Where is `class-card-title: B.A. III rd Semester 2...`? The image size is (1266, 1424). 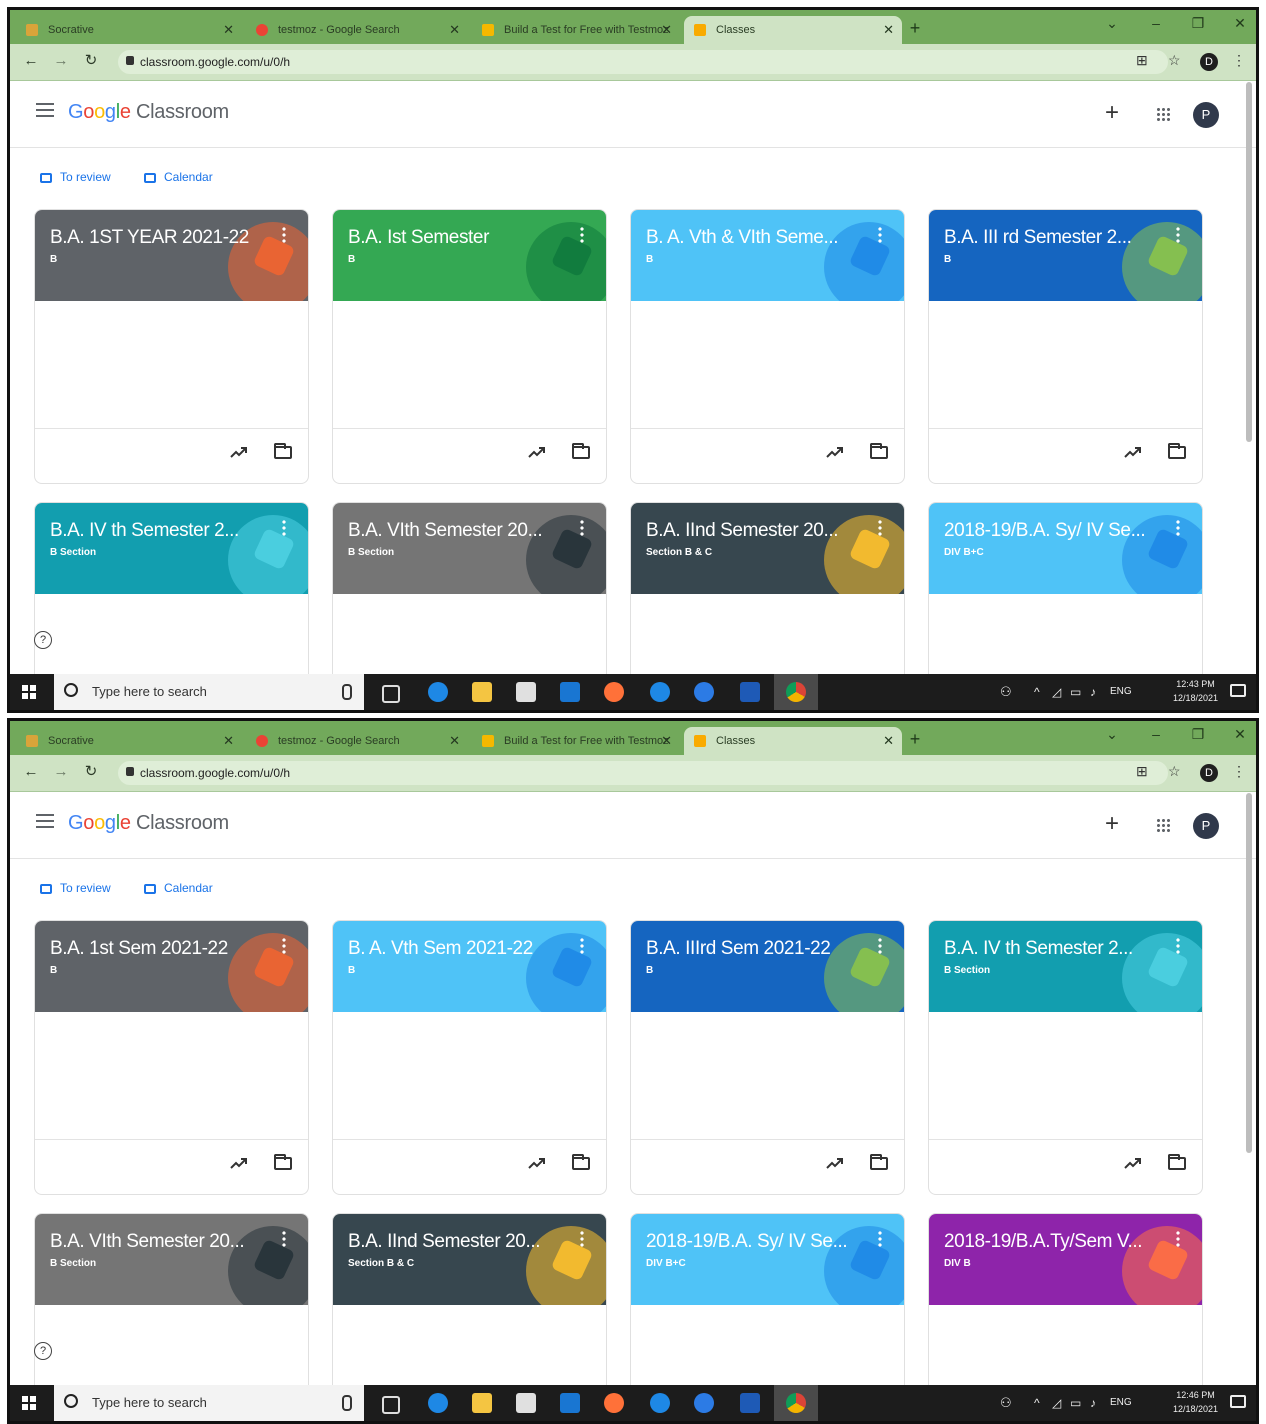
class-card-title: B.A. III rd Semester 2... is located at coordinates (1056, 238).